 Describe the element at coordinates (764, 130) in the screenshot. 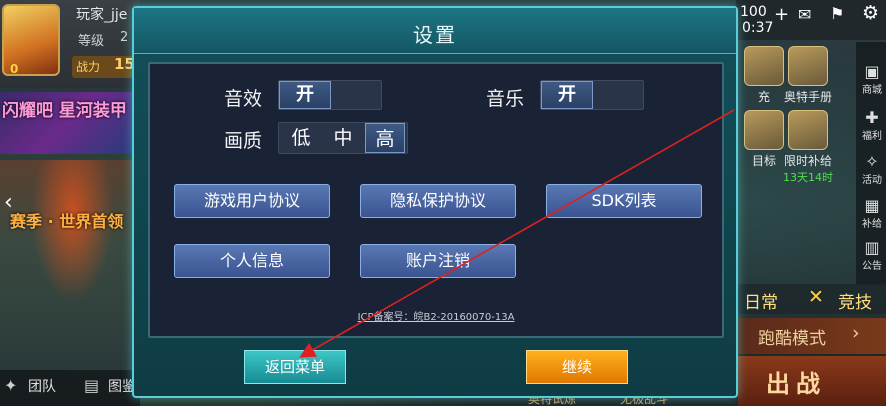

I see `goal-icon` at that location.